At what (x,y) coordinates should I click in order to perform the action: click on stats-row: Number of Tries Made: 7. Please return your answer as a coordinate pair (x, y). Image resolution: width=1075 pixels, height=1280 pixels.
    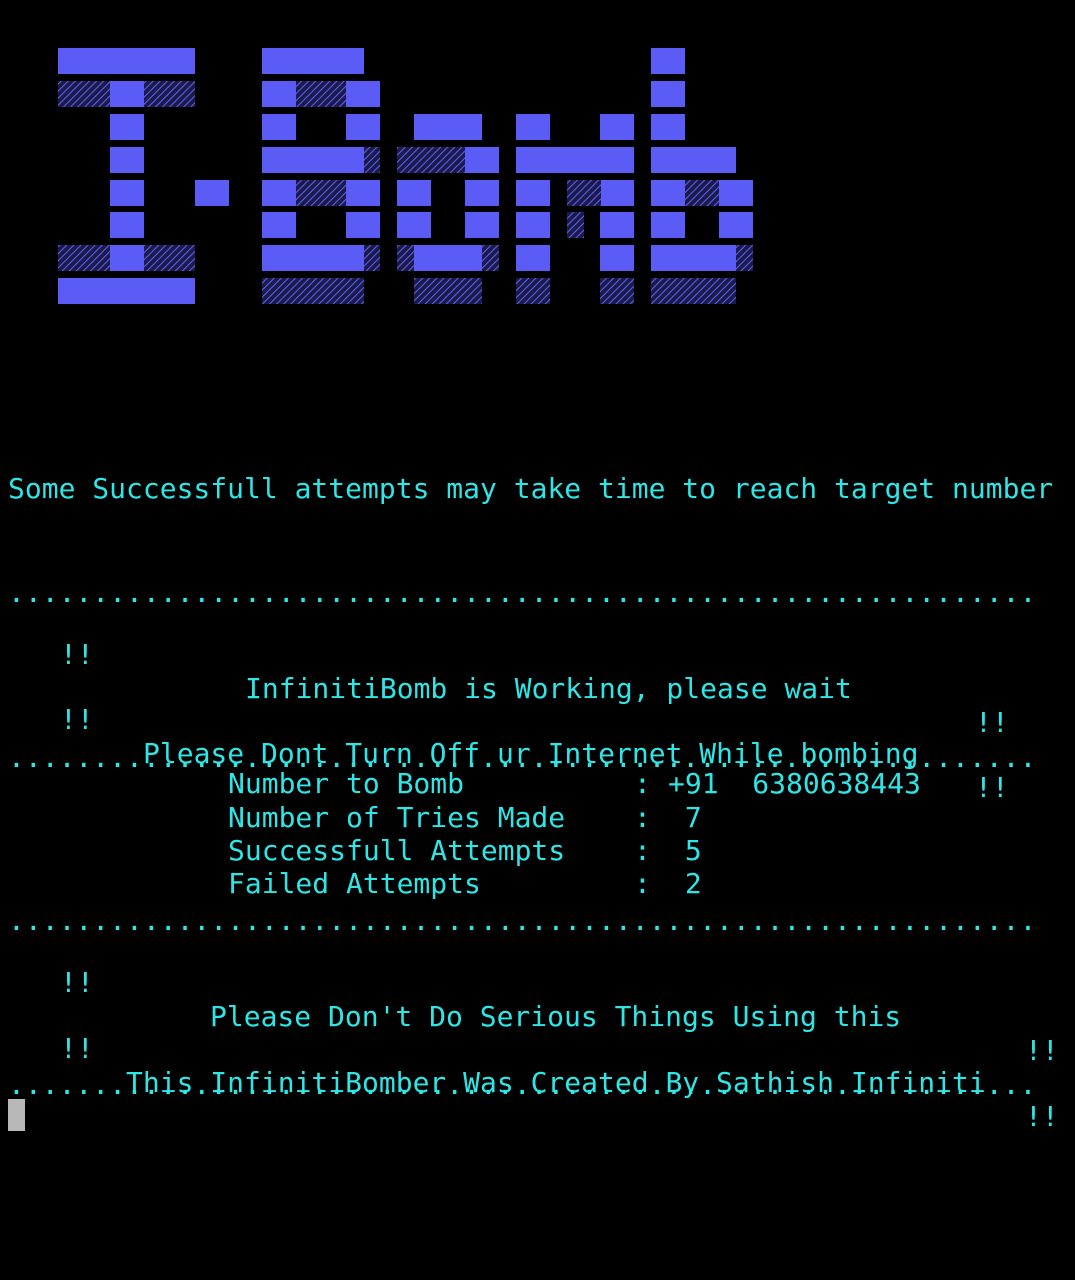
    Looking at the image, I should click on (537, 818).